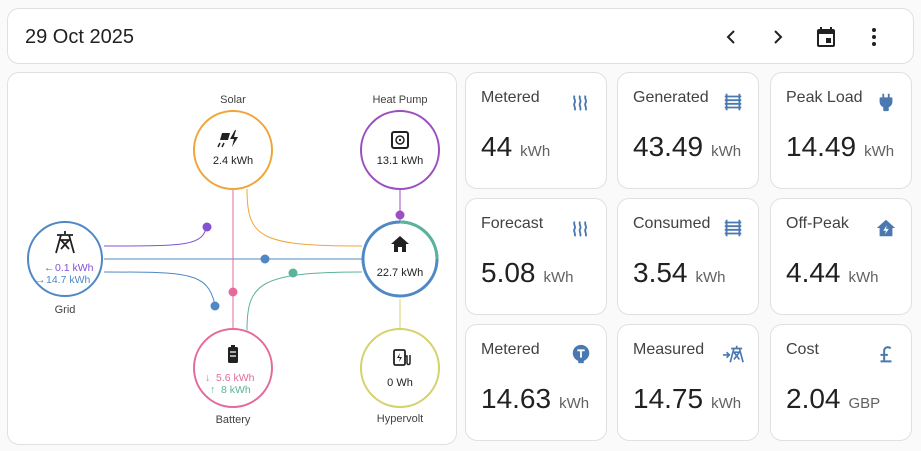  What do you see at coordinates (512, 223) in the screenshot?
I see `stat-title: Forecast` at bounding box center [512, 223].